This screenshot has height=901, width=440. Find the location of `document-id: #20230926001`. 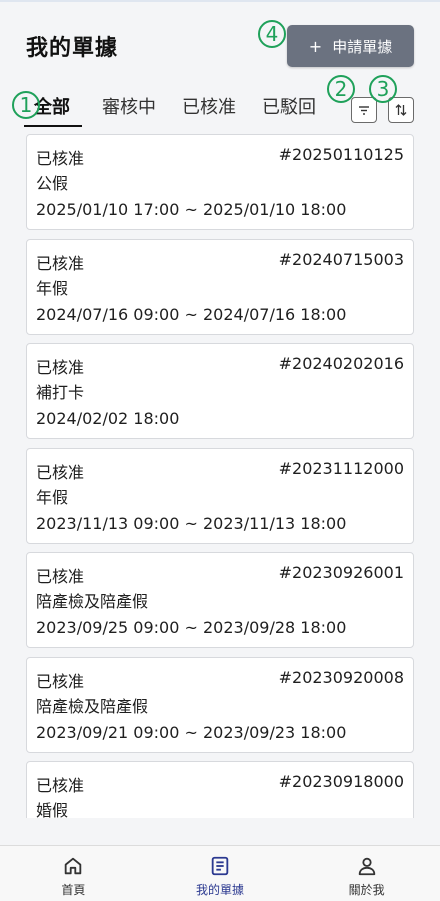

document-id: #20230926001 is located at coordinates (341, 572).